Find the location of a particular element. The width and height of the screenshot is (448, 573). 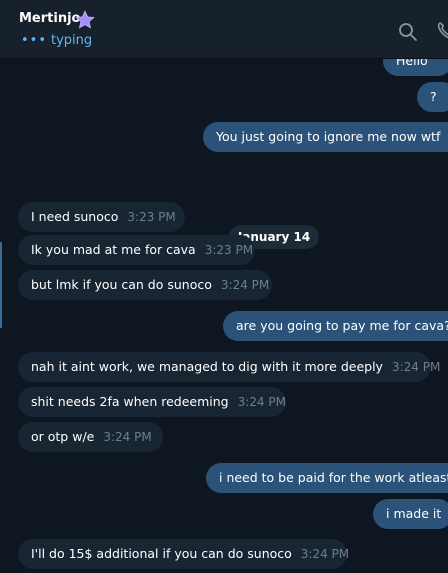

message-text: but lmk if you can do sunoco is located at coordinates (121, 284).